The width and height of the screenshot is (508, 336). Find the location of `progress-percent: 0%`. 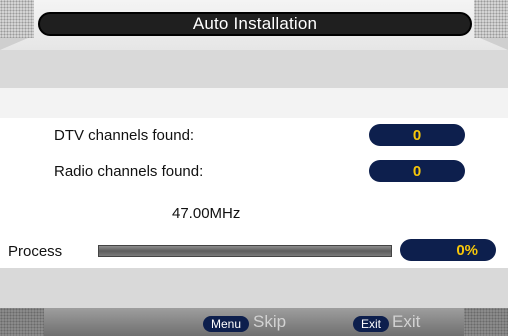

progress-percent: 0% is located at coordinates (448, 250).